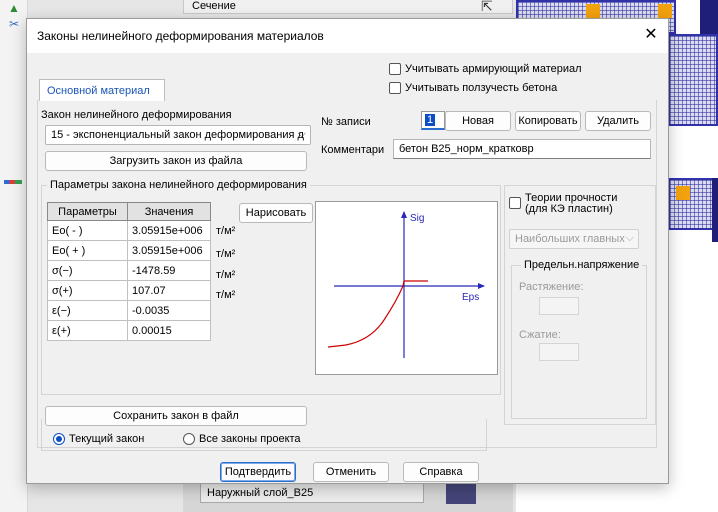 This screenshot has height=512, width=718. What do you see at coordinates (551, 287) in the screenshot?
I see `tension-label: Растяжение:` at bounding box center [551, 287].